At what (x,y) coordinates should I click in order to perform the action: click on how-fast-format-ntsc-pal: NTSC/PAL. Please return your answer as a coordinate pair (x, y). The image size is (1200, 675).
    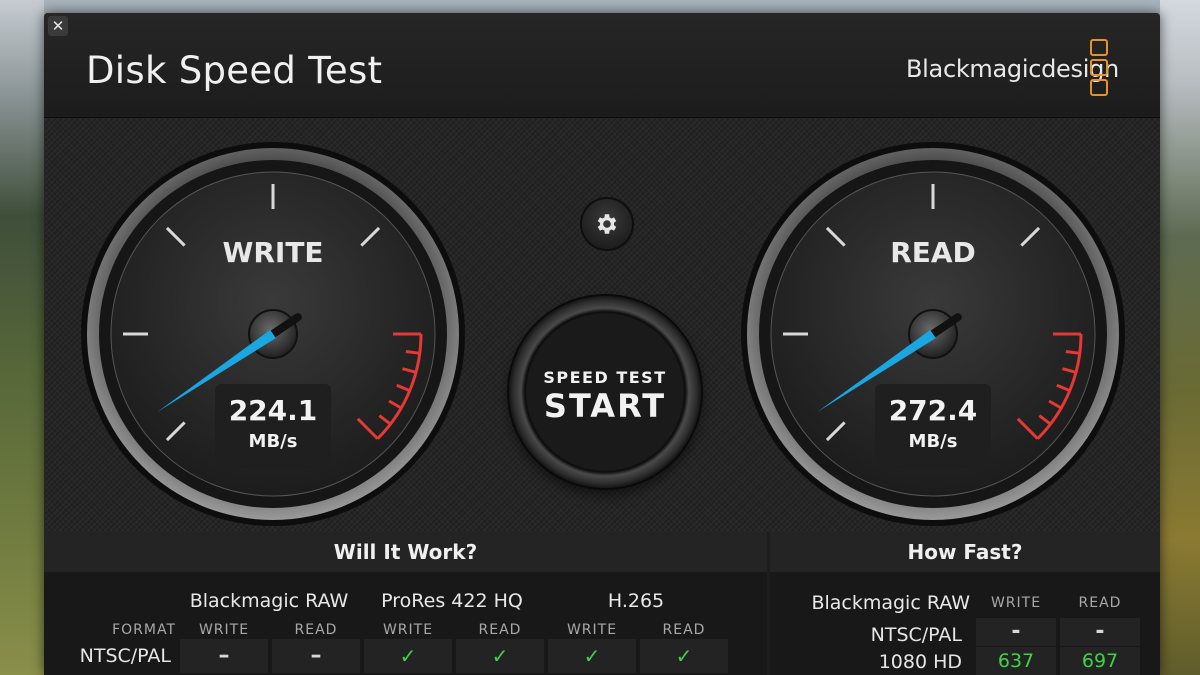
    Looking at the image, I should click on (916, 635).